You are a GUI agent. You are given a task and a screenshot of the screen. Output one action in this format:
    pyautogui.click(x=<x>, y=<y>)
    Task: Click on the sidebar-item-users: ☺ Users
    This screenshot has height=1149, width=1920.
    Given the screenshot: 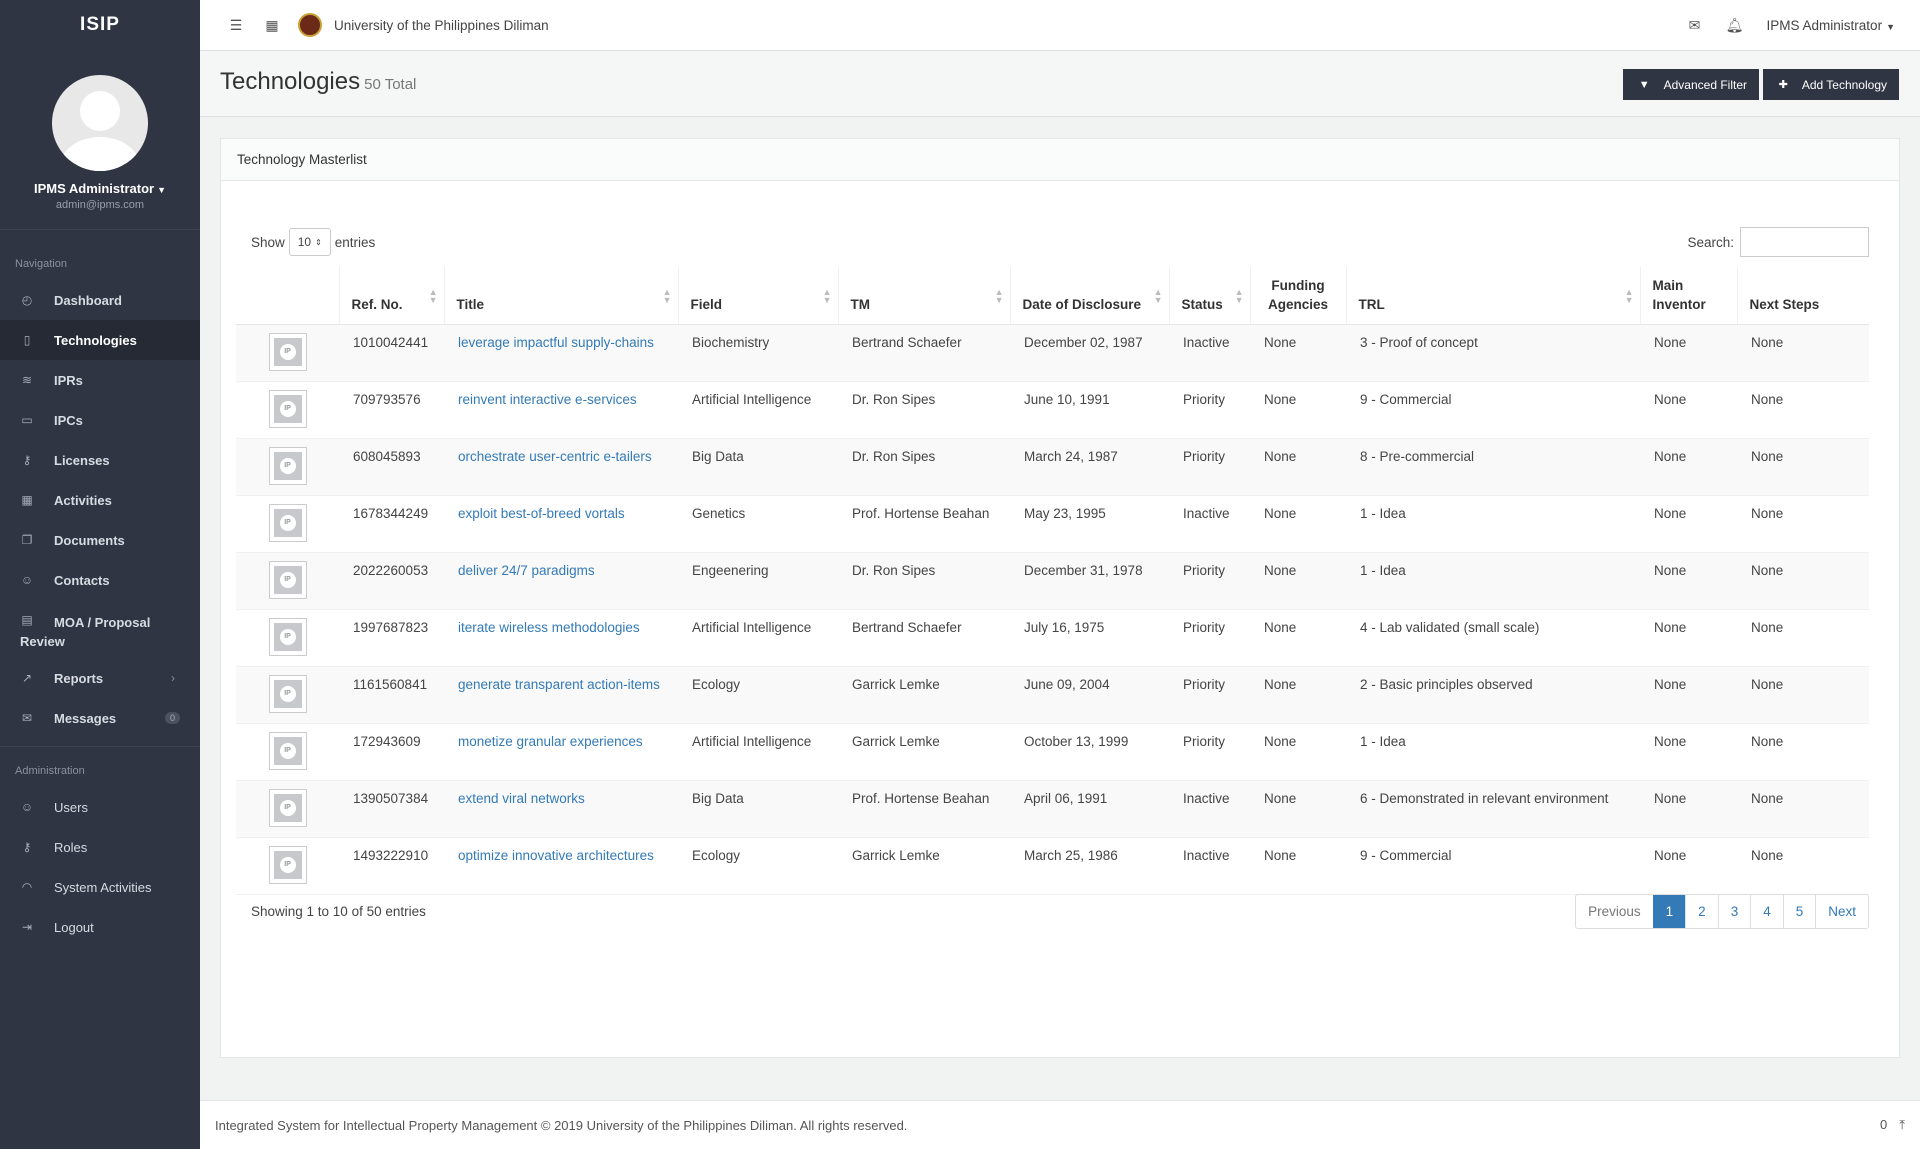 What is the action you would take?
    pyautogui.click(x=100, y=807)
    